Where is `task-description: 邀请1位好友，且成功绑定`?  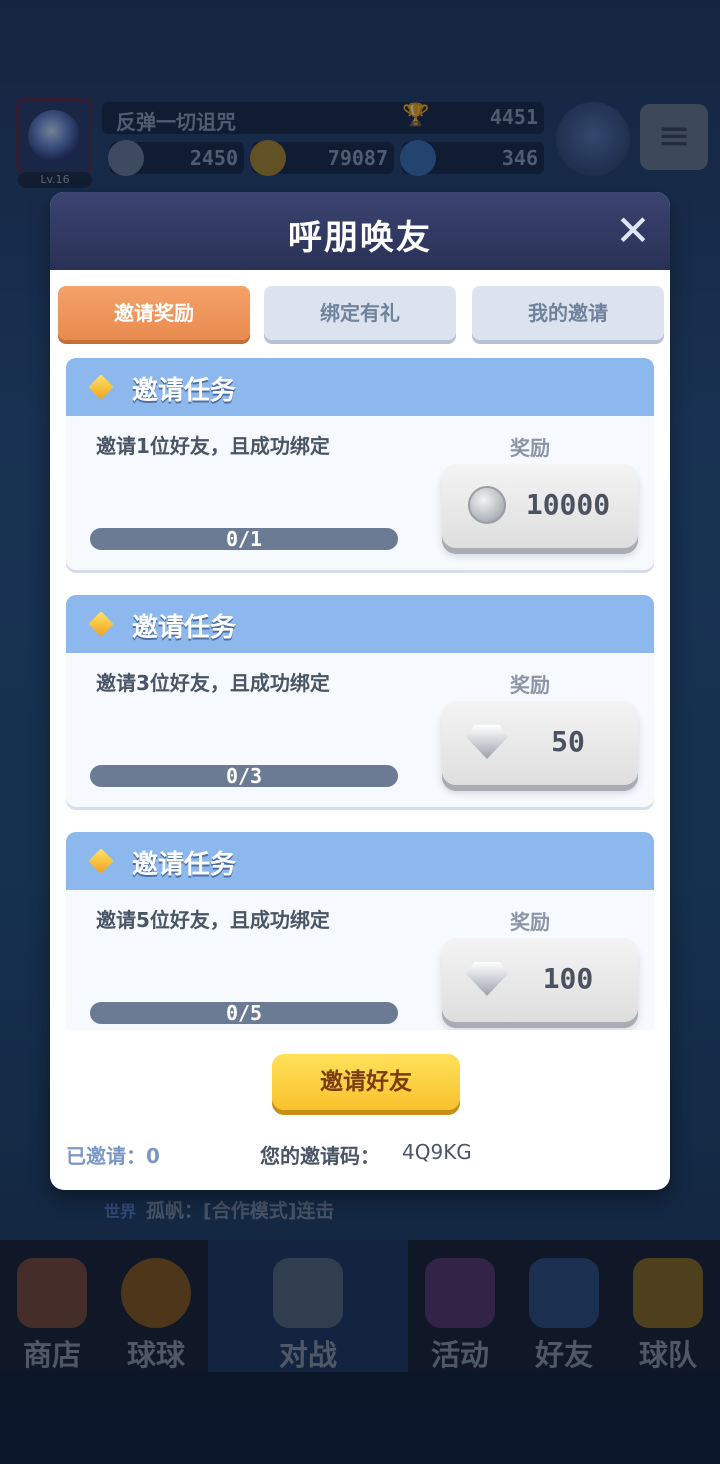 task-description: 邀请1位好友，且成功绑定 is located at coordinates (213, 446).